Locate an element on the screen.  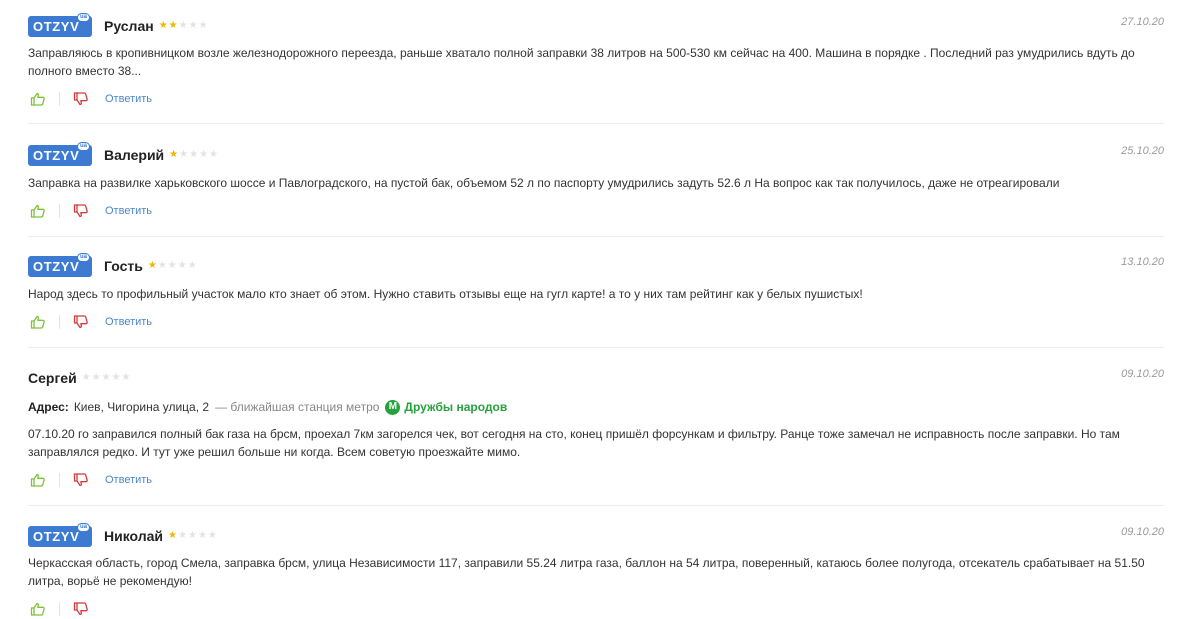
review-author: Валерий is located at coordinates (134, 155).